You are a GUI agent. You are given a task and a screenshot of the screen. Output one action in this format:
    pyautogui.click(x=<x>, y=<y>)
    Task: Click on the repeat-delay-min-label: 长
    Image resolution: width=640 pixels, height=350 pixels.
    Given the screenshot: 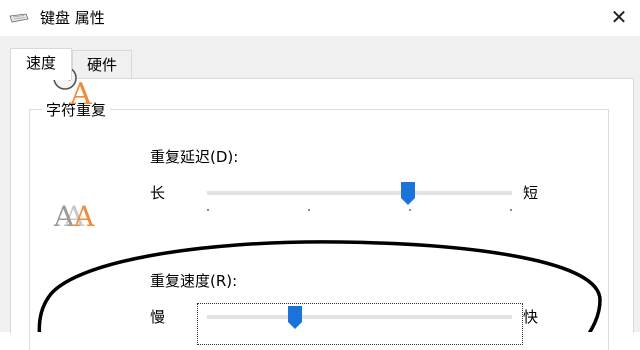 What is the action you would take?
    pyautogui.click(x=158, y=193)
    